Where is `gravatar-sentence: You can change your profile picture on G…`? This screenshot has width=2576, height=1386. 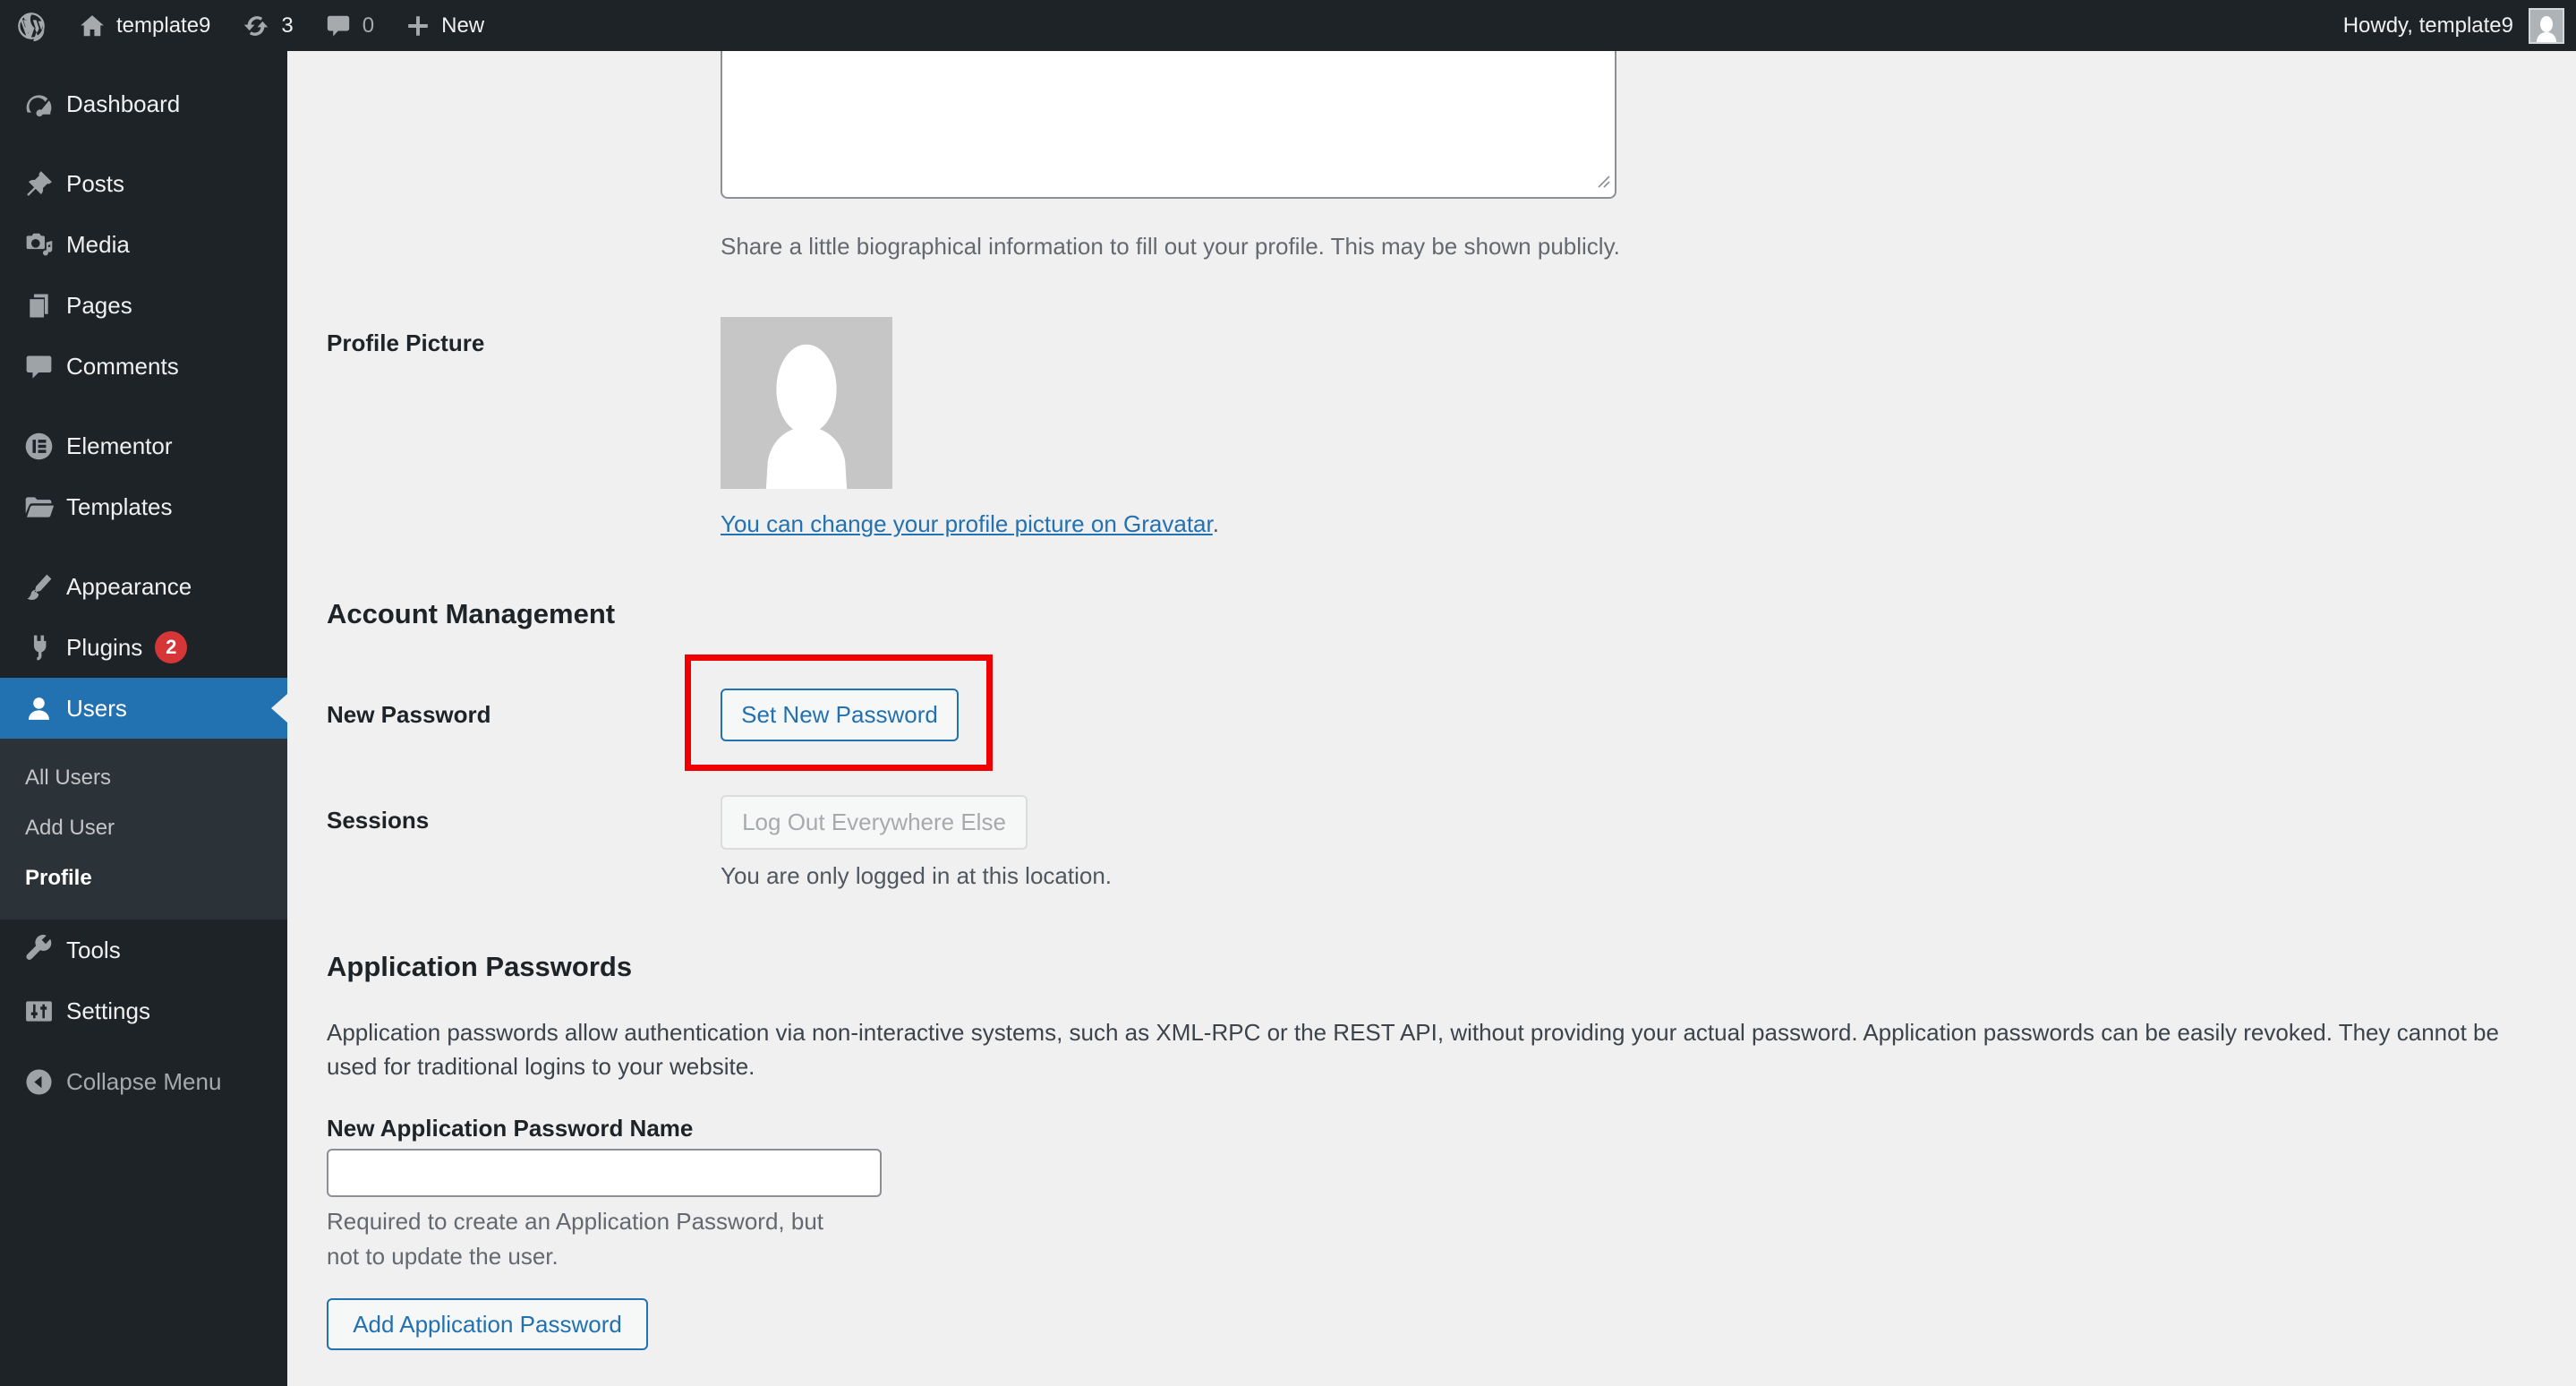
gravatar-sentence: You can change your profile picture on G… is located at coordinates (970, 524).